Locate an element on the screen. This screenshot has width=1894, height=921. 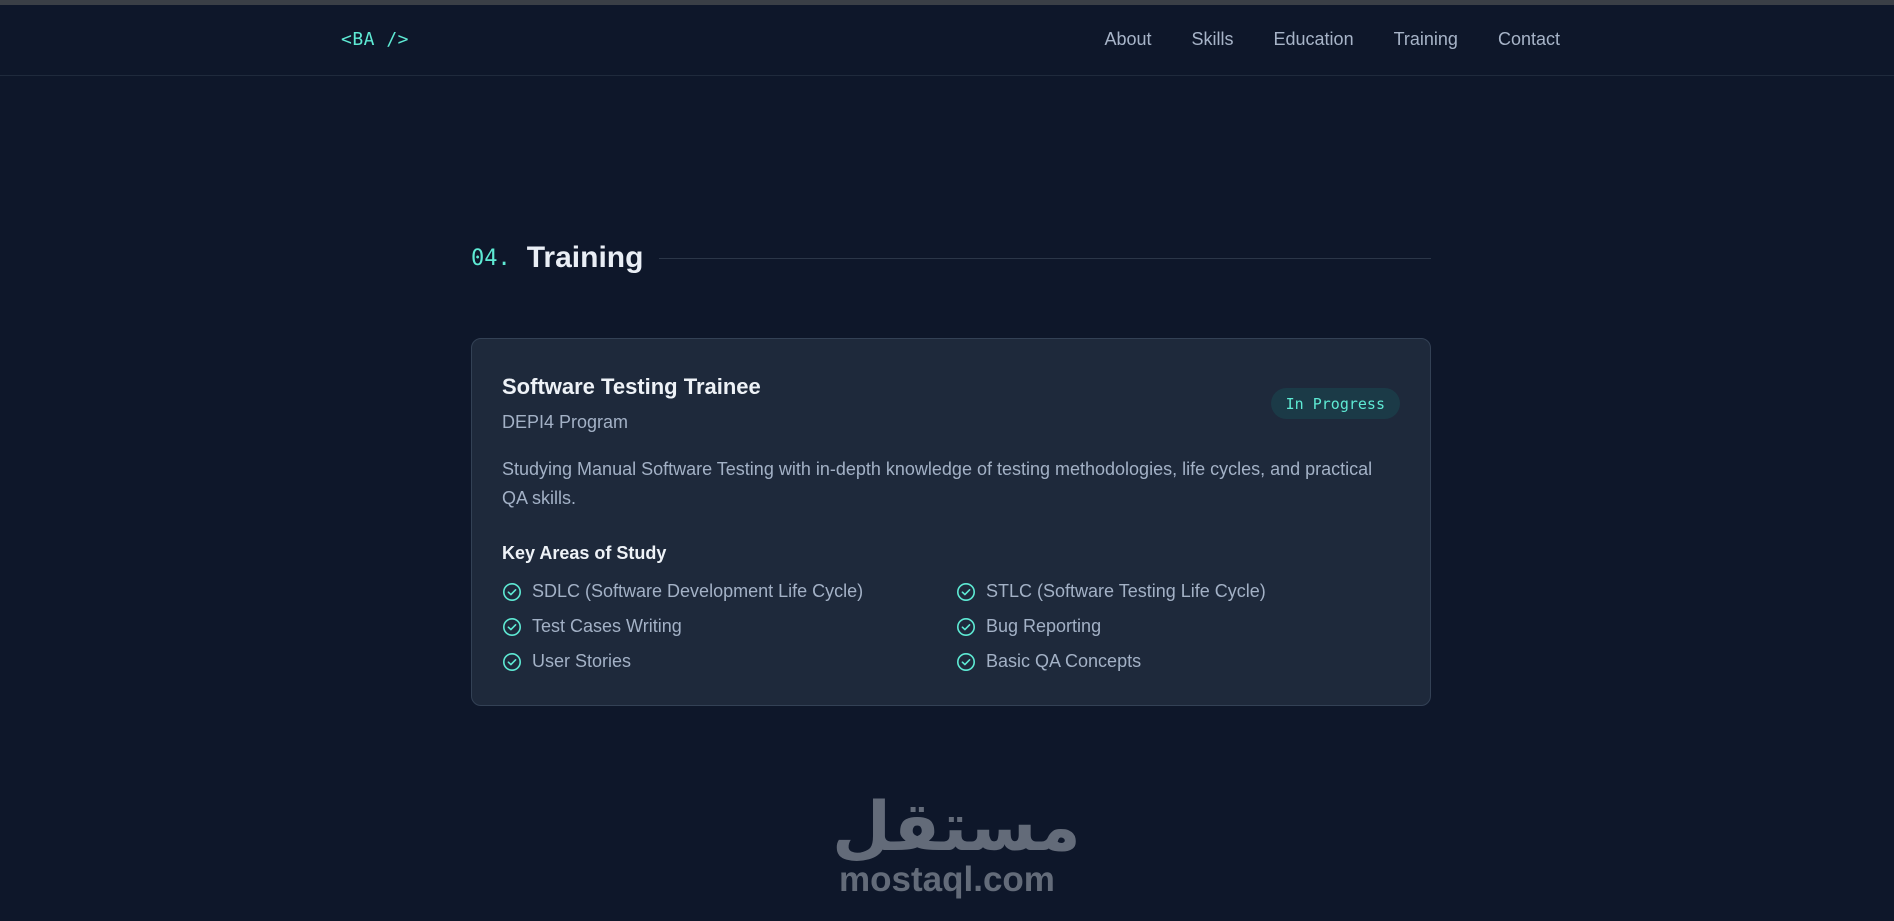
training-program: DEPI4 Program is located at coordinates (565, 422).